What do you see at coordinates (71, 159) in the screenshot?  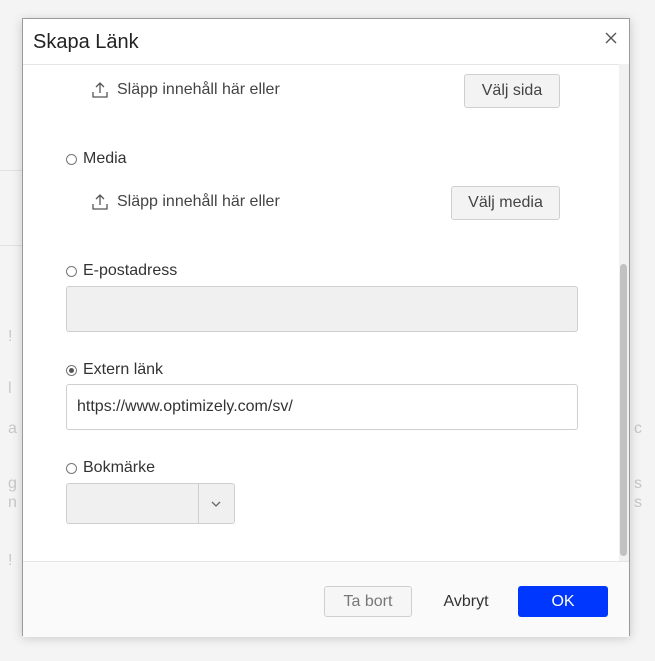 I see `media-radio` at bounding box center [71, 159].